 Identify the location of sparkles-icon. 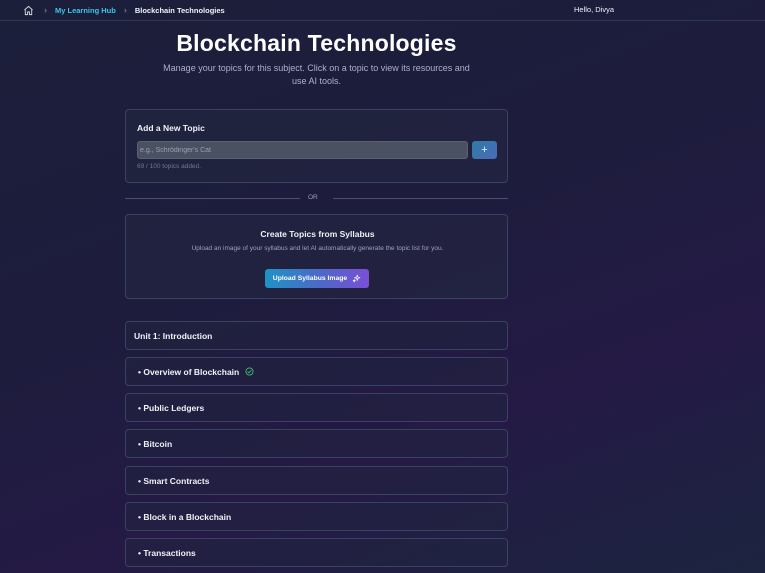
(356, 278).